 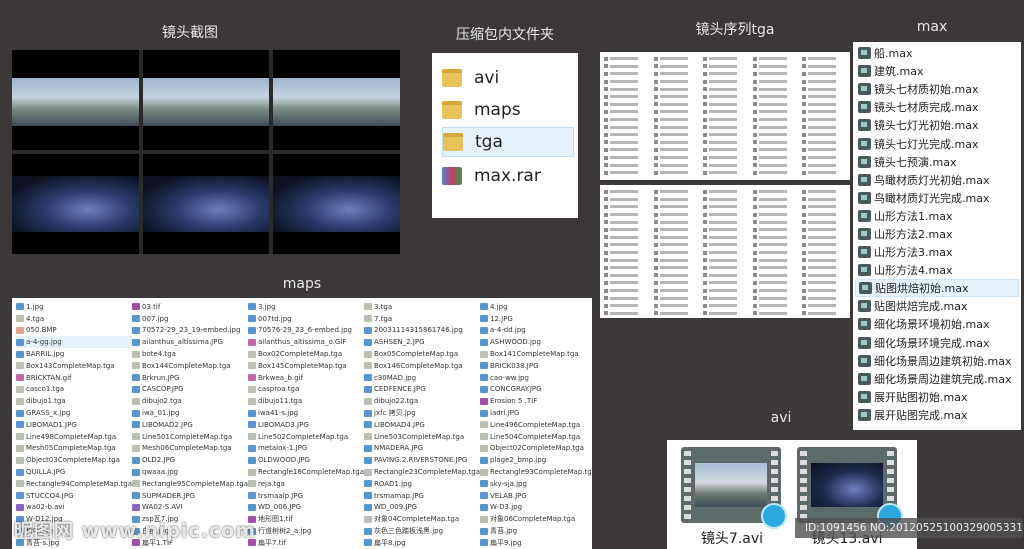 What do you see at coordinates (538, 496) in the screenshot?
I see `maps-file-item: VELAB.JPG` at bounding box center [538, 496].